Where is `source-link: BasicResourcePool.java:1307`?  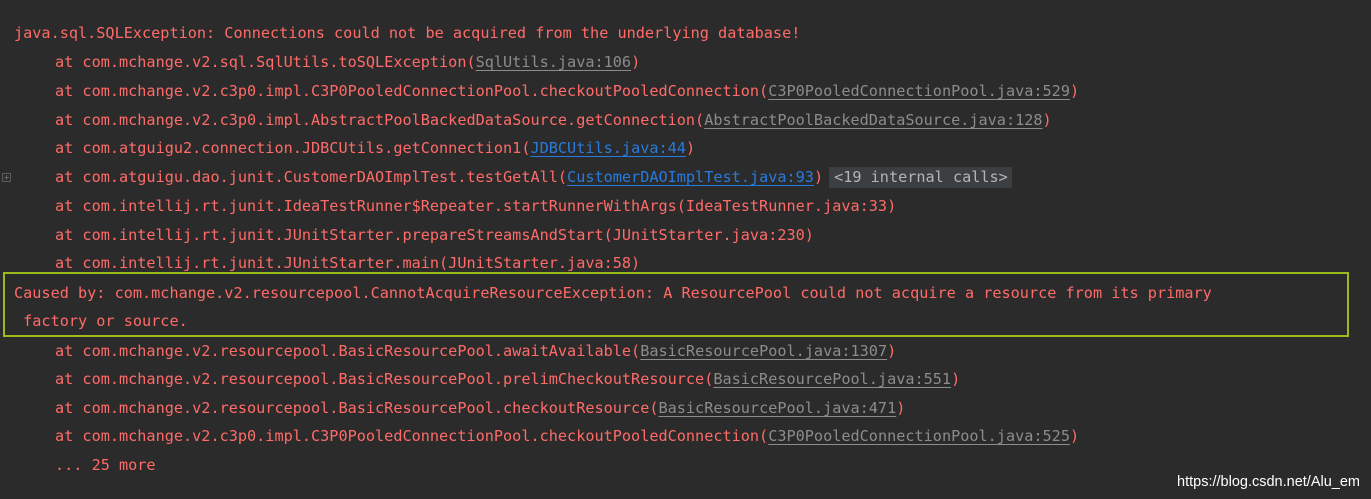 source-link: BasicResourcePool.java:1307 is located at coordinates (763, 351).